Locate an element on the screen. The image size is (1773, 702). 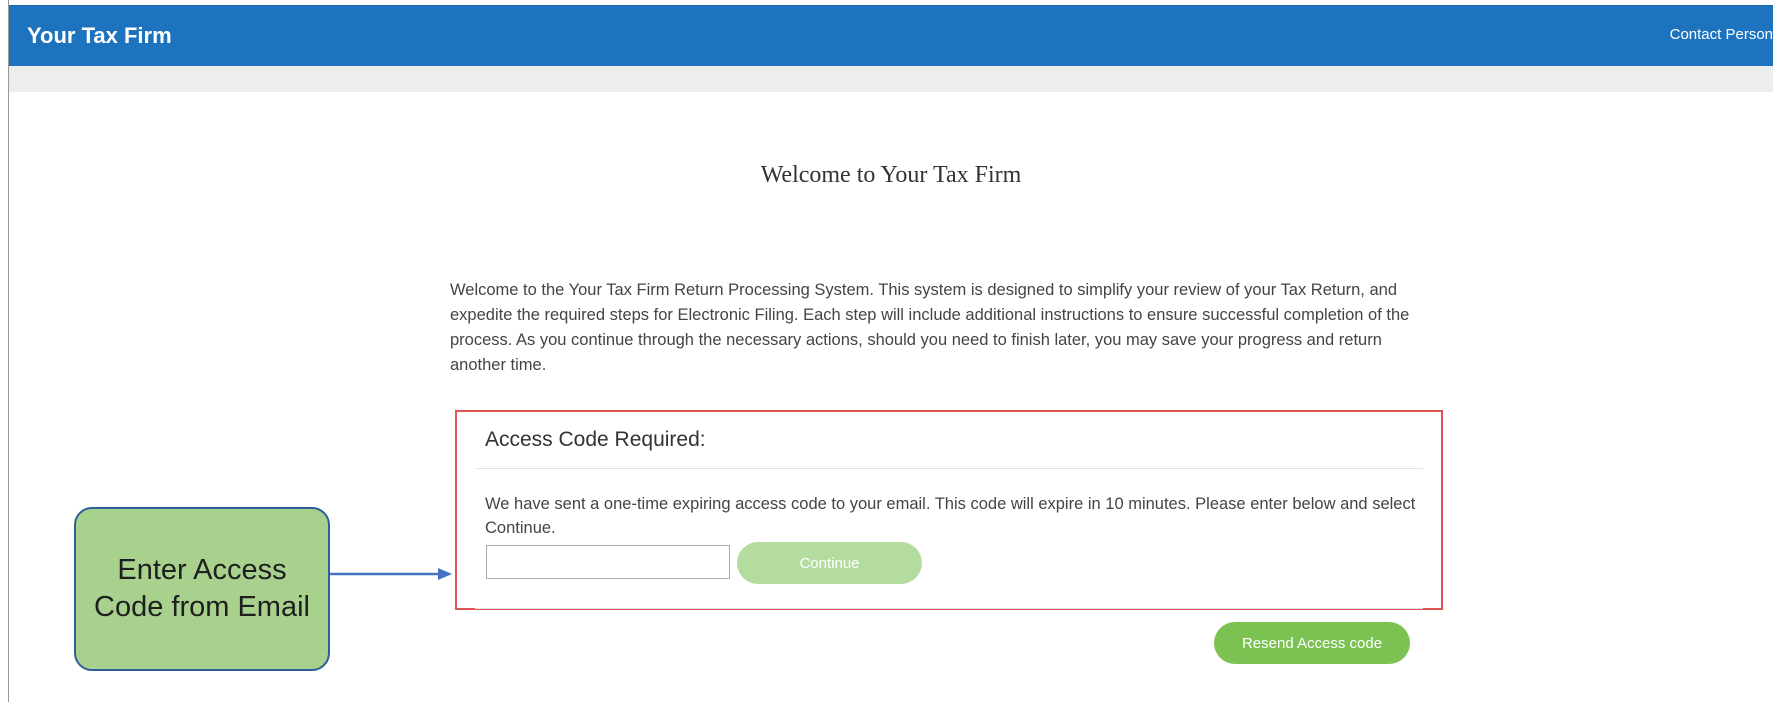
access-code-input is located at coordinates (608, 562).